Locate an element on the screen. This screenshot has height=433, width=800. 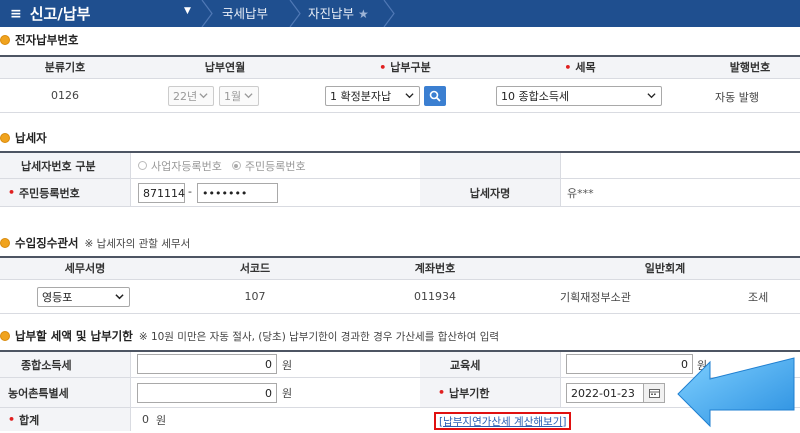
total-value: 0 원 is located at coordinates (154, 420).